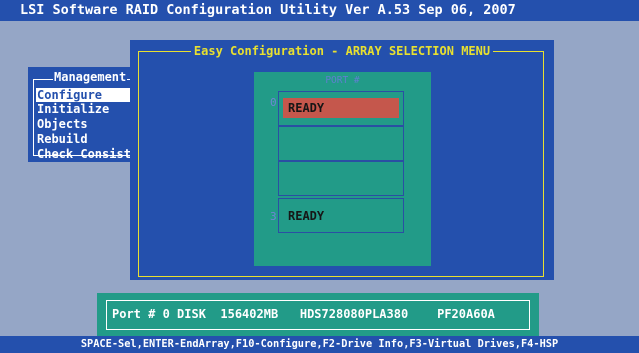 Image resolution: width=639 pixels, height=353 pixels. Describe the element at coordinates (87, 154) in the screenshot. I see `menu-item-check-consistency: Check Consist` at that location.